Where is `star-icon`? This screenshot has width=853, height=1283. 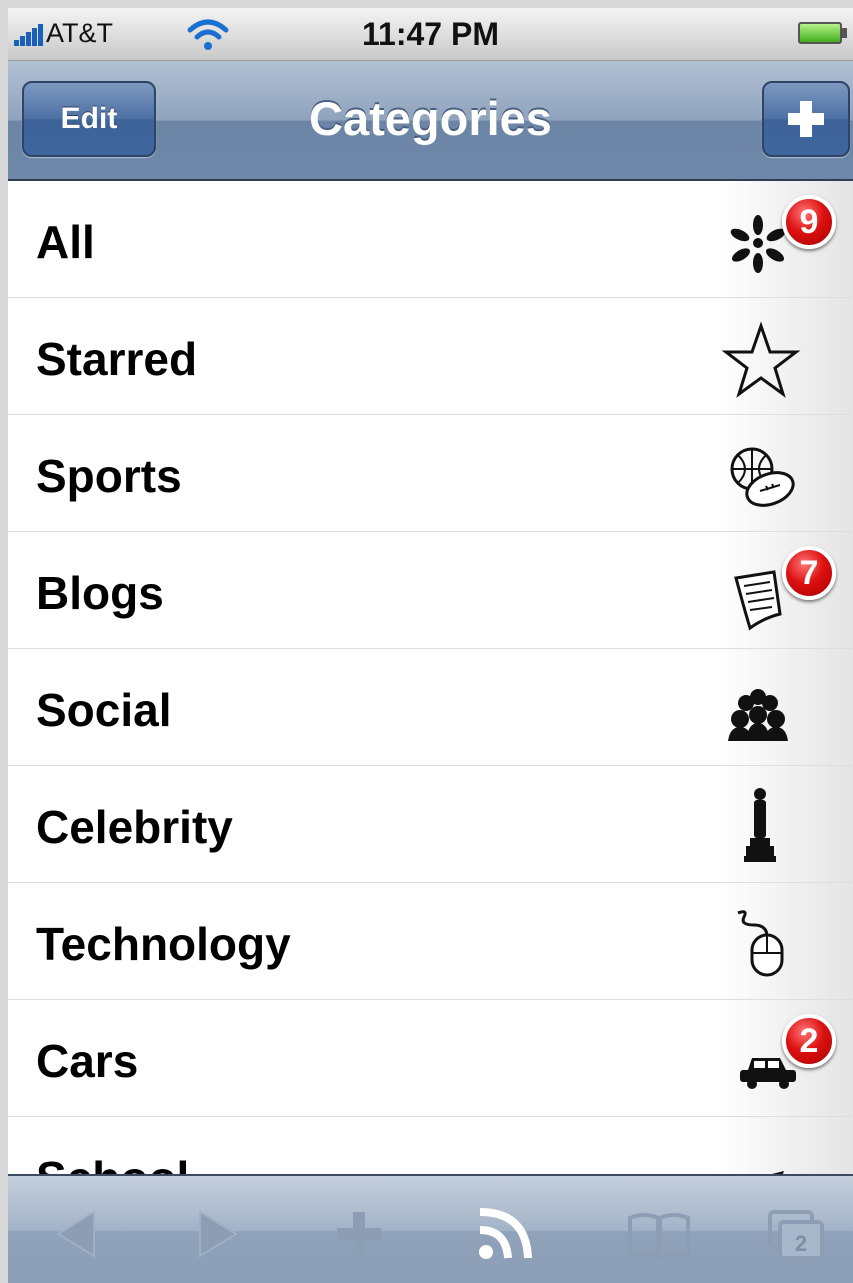
star-icon is located at coordinates (761, 359).